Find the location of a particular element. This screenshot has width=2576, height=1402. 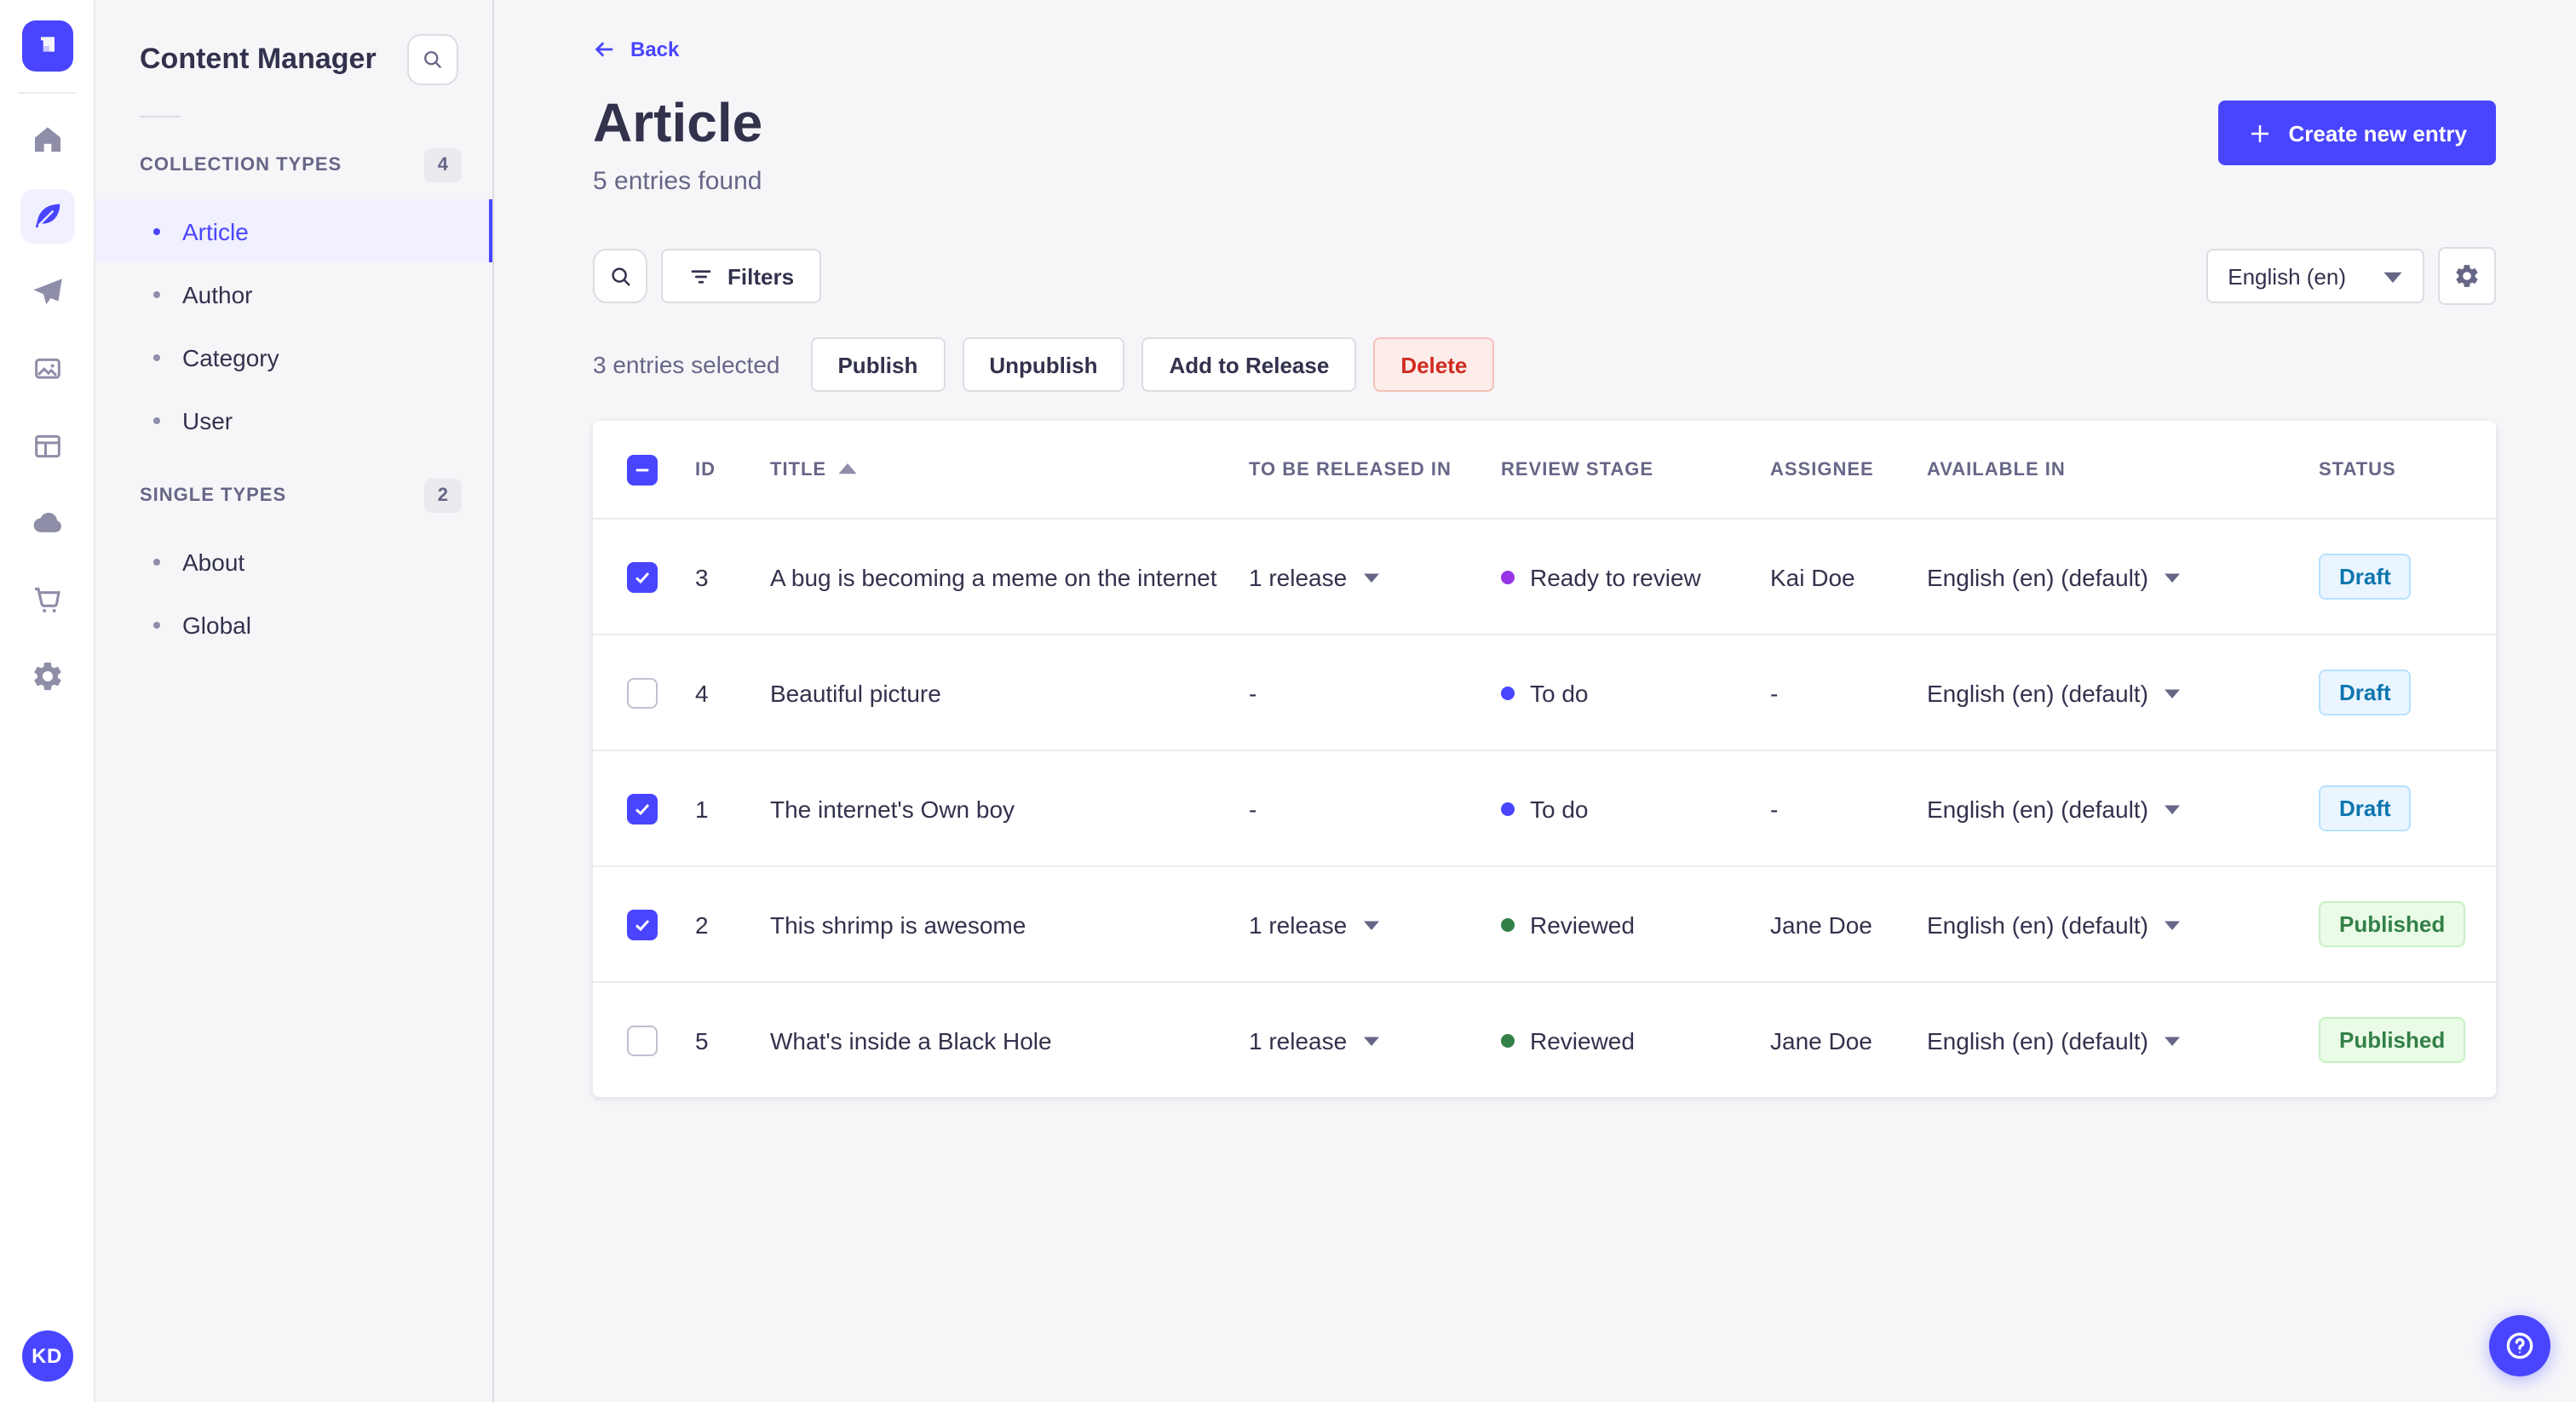

sidebar-item-label: User is located at coordinates (208, 420).